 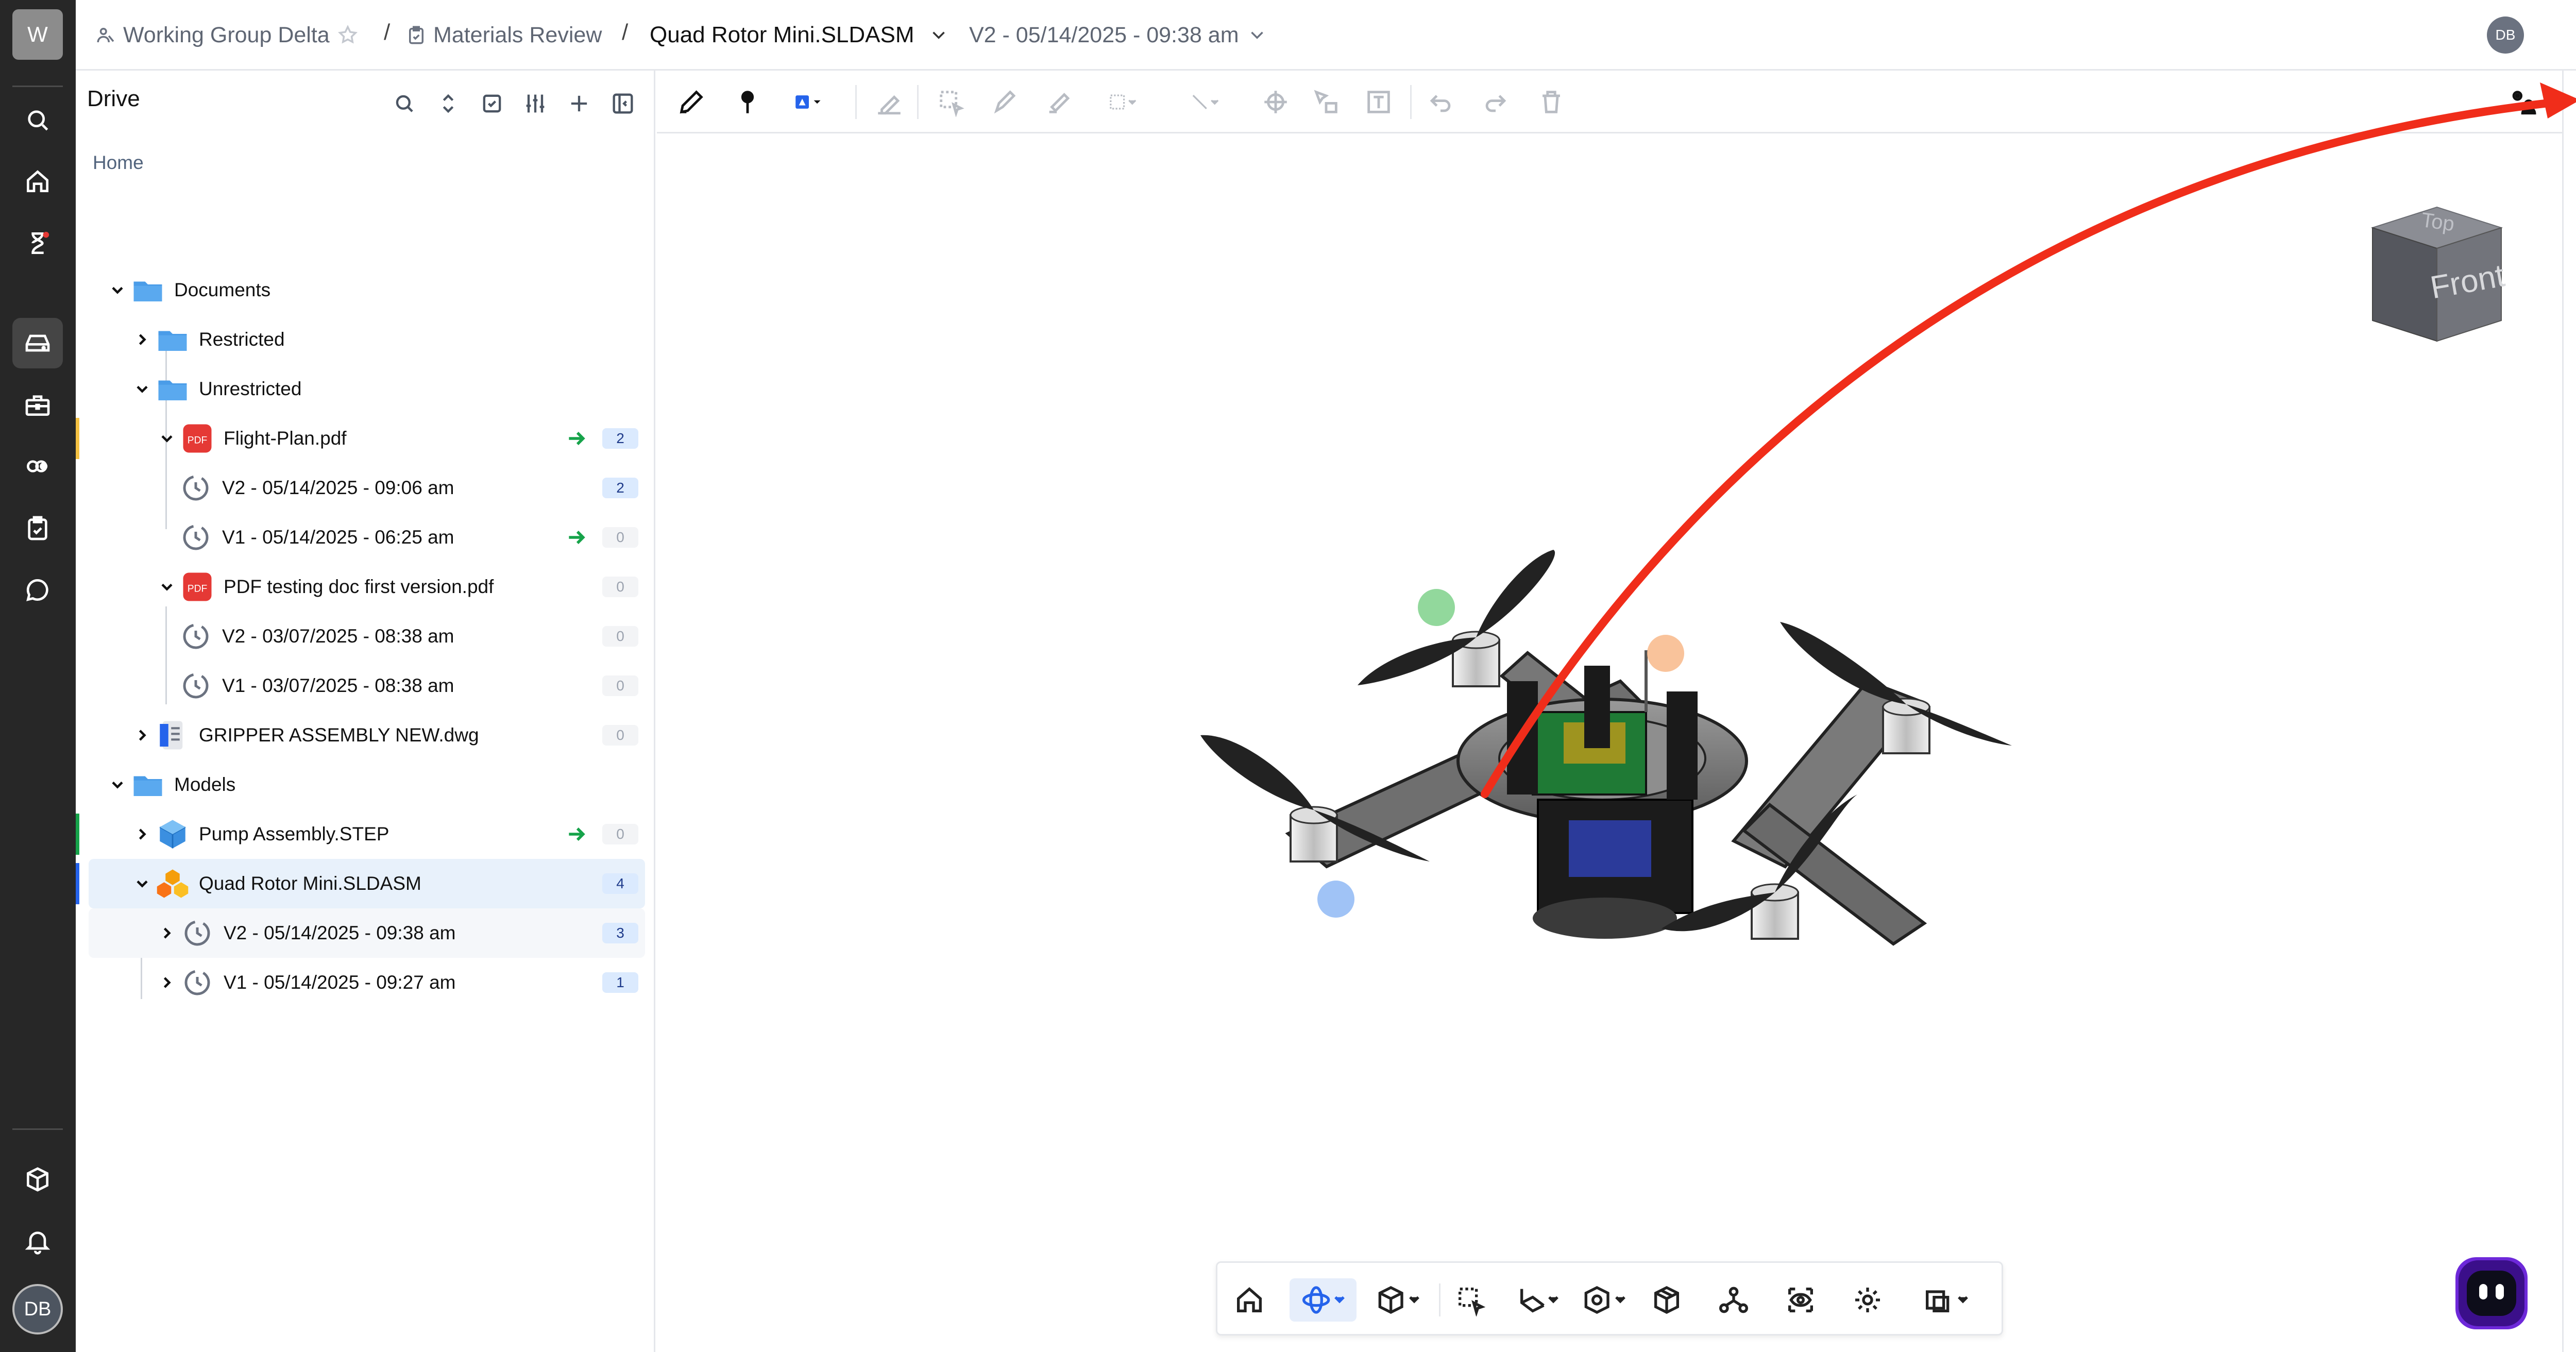 What do you see at coordinates (2505, 35) in the screenshot?
I see `collaborator-avatar: DB` at bounding box center [2505, 35].